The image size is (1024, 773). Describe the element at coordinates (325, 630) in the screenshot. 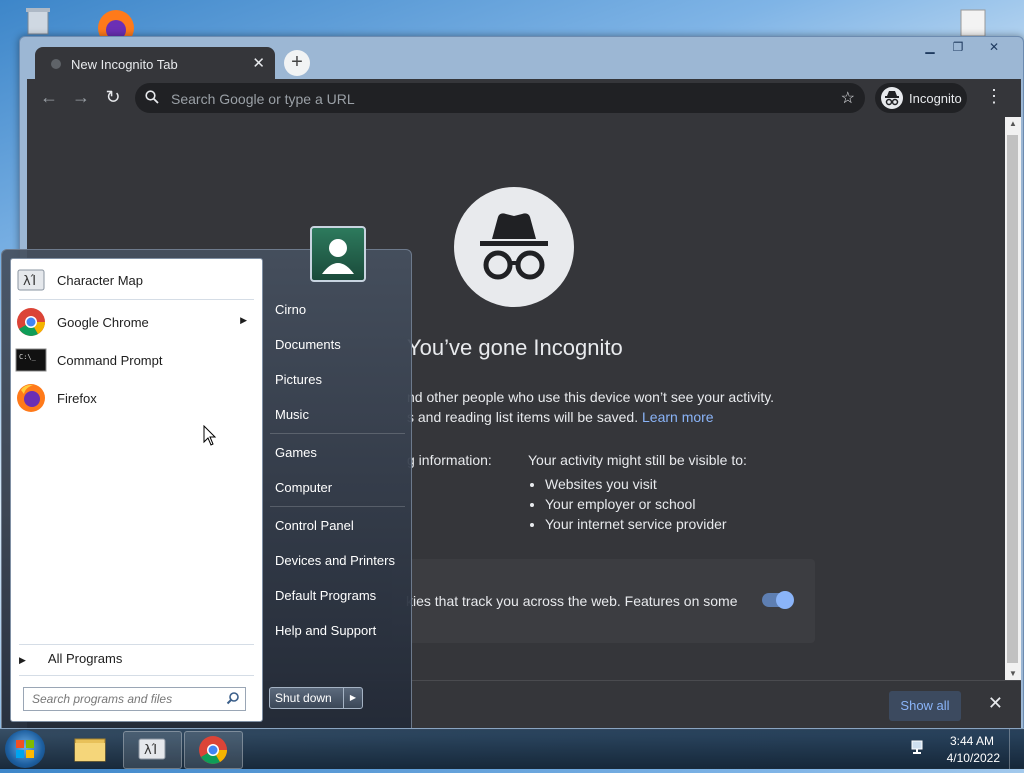

I see `start-item-help-support: Help and Support` at that location.